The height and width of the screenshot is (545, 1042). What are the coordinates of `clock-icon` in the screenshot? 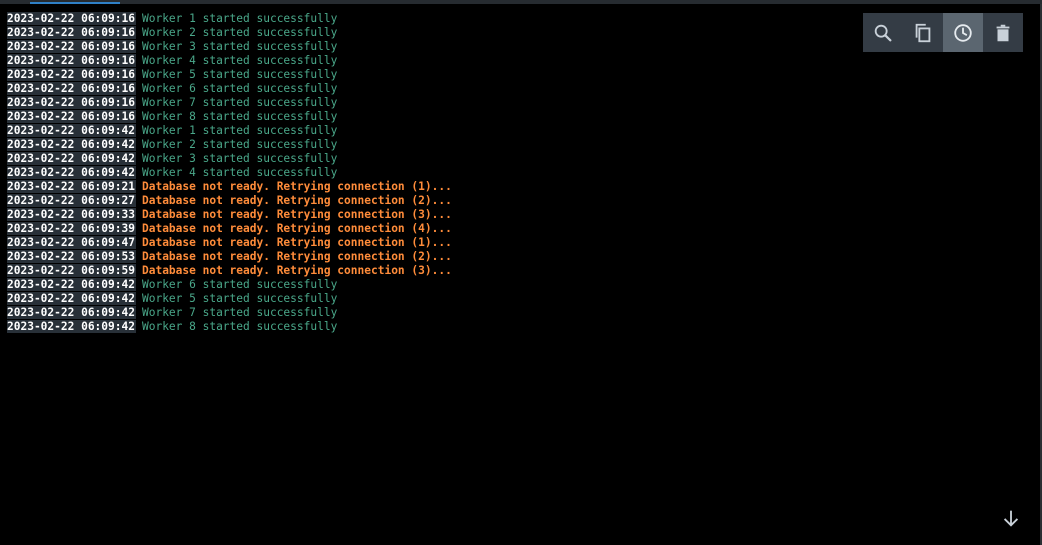 It's located at (963, 32).